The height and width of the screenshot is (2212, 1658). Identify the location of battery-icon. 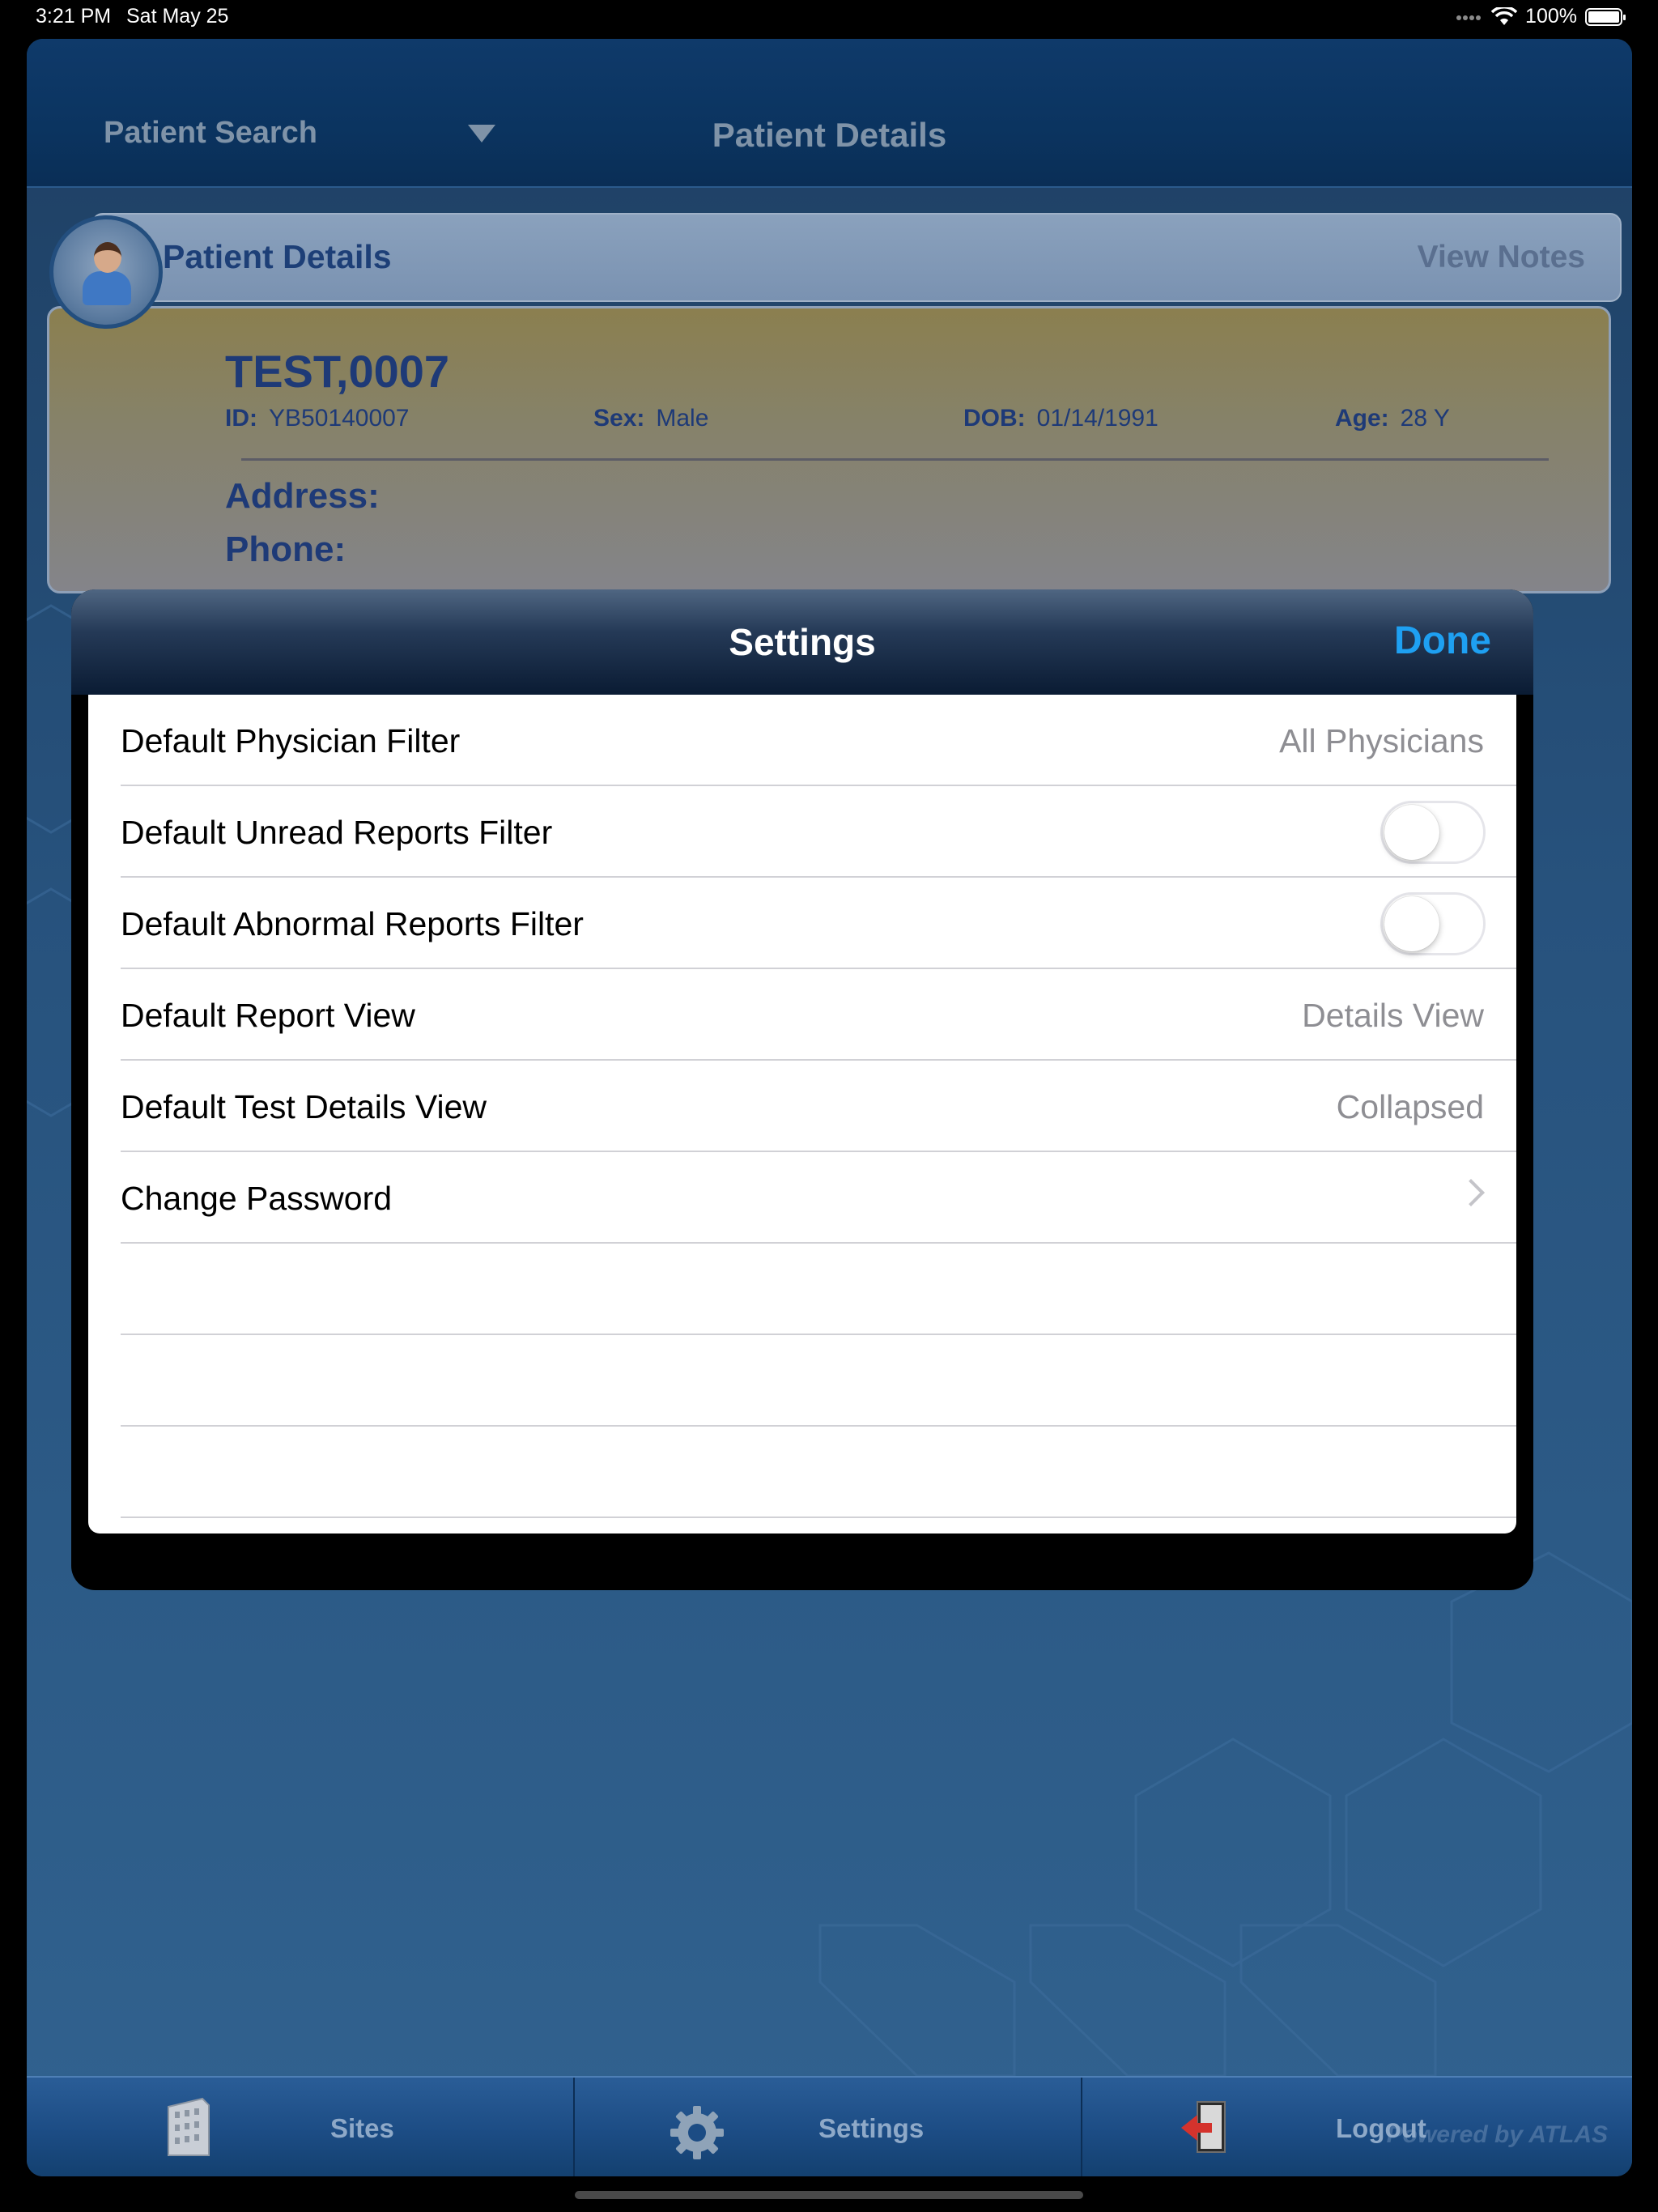
(1605, 16).